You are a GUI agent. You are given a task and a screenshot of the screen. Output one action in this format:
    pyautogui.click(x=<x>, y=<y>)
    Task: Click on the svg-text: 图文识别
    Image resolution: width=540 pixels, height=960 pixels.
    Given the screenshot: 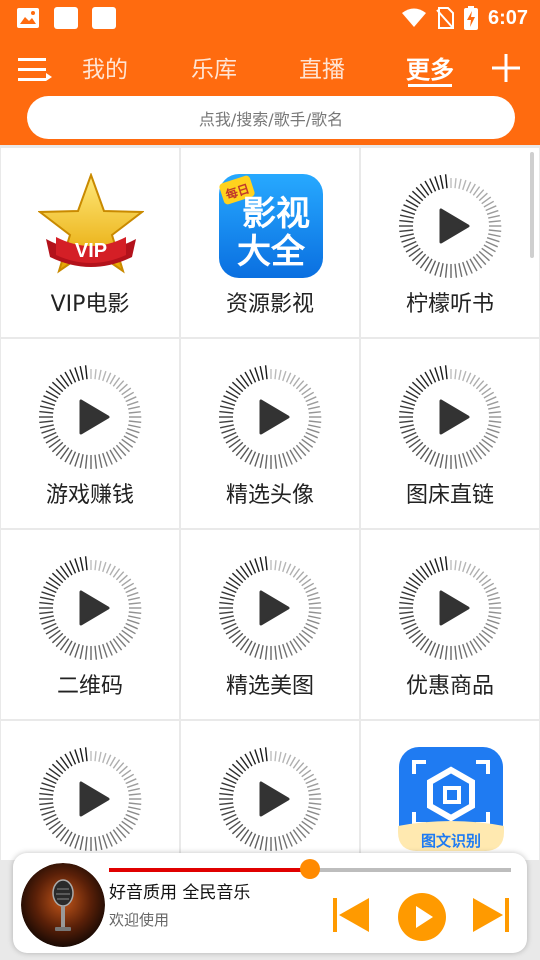 What is the action you would take?
    pyautogui.click(x=451, y=841)
    